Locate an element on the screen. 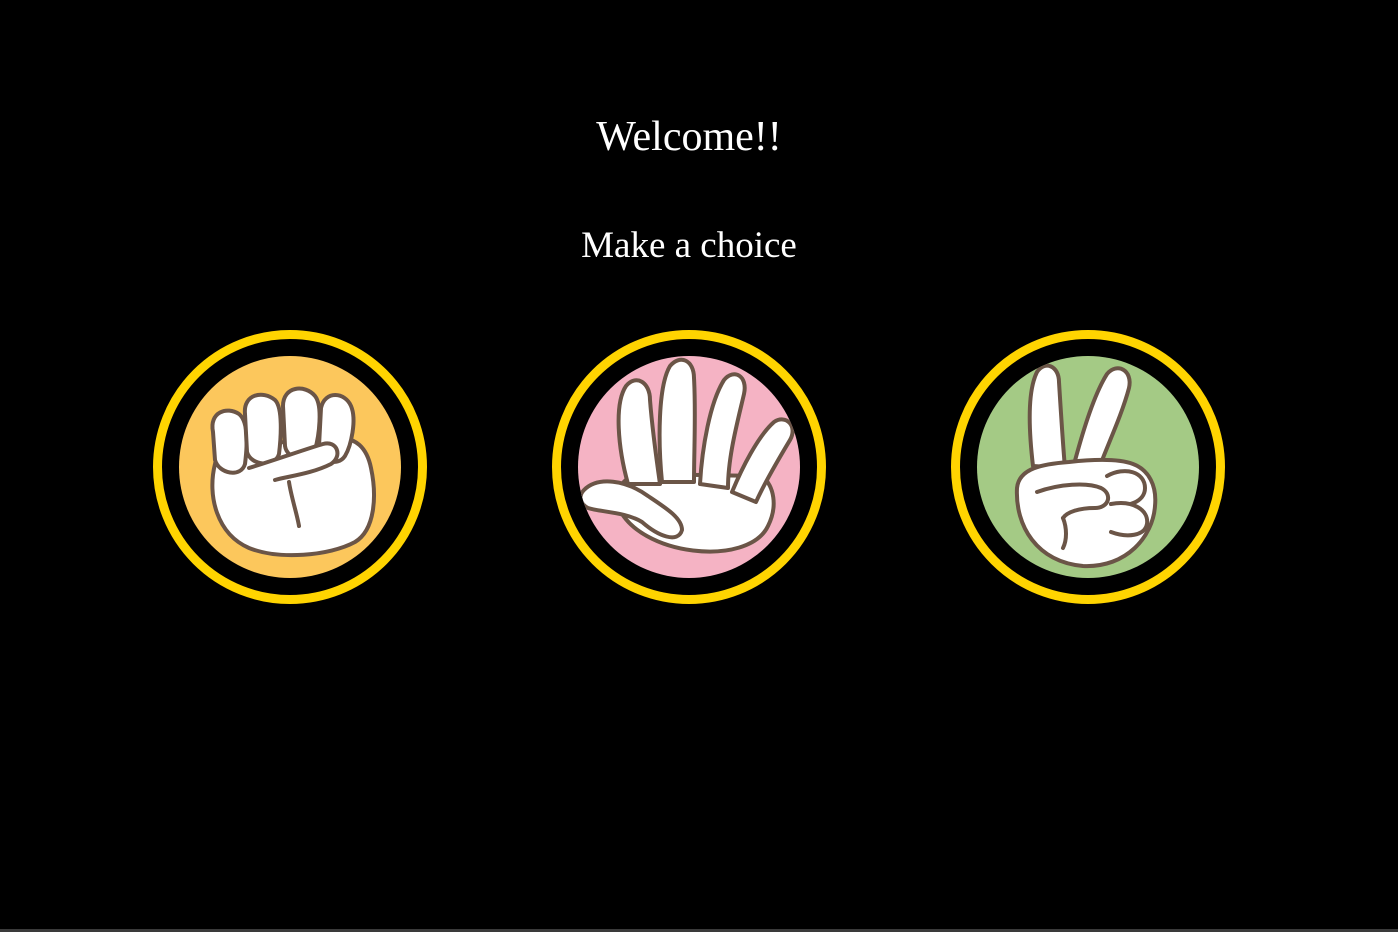  paper-choice-button is located at coordinates (689, 467).